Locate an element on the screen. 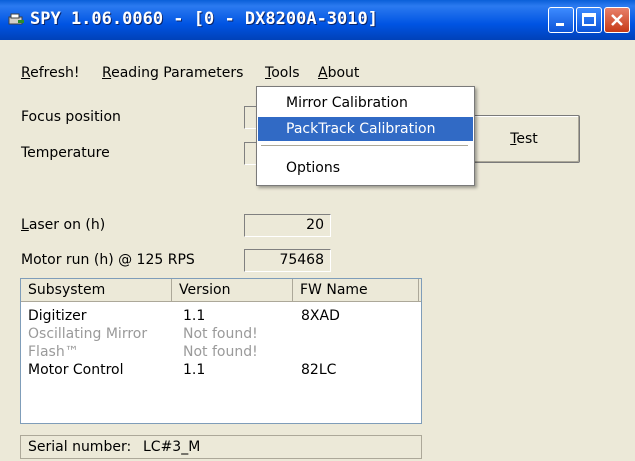 Image resolution: width=635 pixels, height=461 pixels. column-version: Version is located at coordinates (232, 290).